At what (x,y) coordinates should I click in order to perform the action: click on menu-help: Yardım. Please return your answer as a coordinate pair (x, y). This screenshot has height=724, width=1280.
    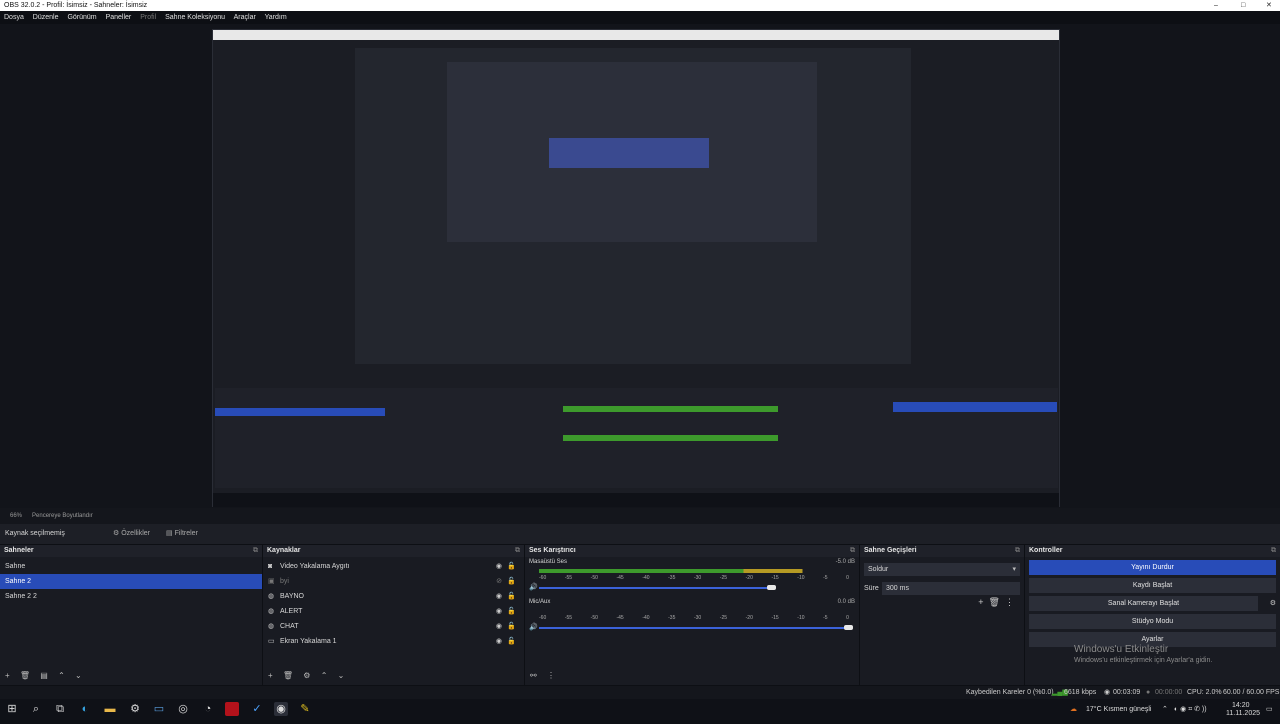
    Looking at the image, I should click on (276, 17).